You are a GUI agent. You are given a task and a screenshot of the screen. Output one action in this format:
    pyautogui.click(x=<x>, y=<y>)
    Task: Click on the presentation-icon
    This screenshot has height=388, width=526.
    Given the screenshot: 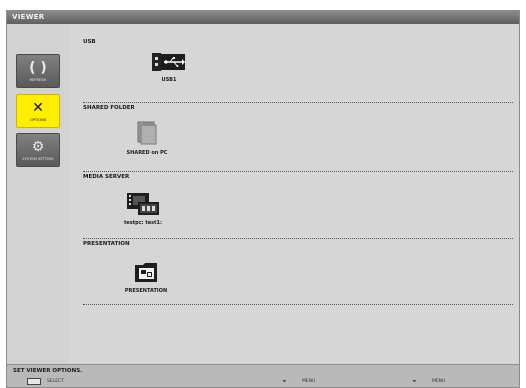 What is the action you would take?
    pyautogui.click(x=146, y=272)
    